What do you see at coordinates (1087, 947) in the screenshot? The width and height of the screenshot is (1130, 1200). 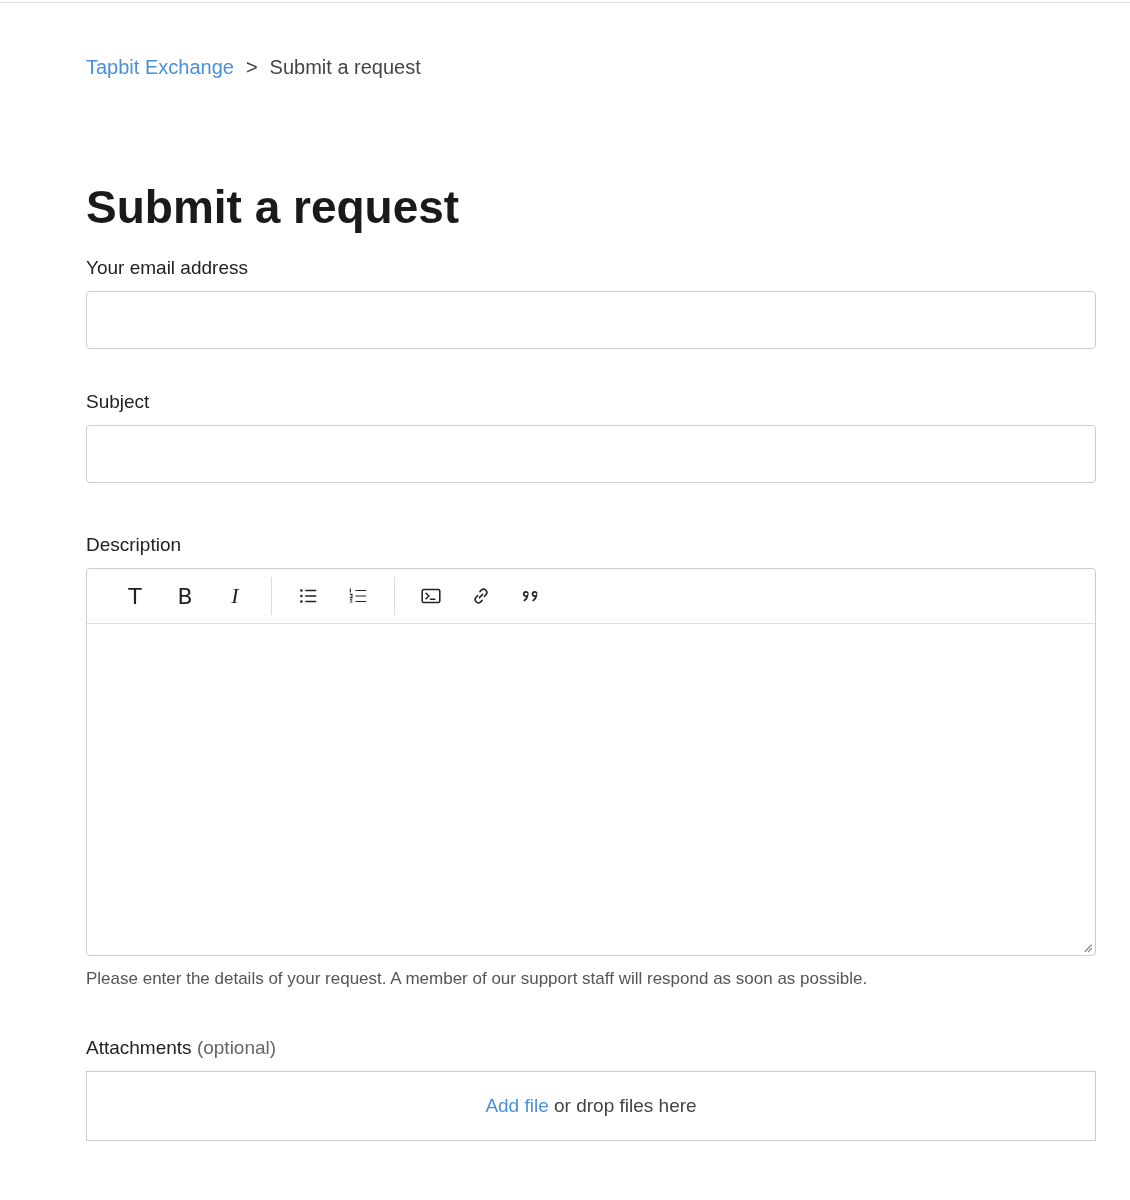 I see `resize-handle-icon` at bounding box center [1087, 947].